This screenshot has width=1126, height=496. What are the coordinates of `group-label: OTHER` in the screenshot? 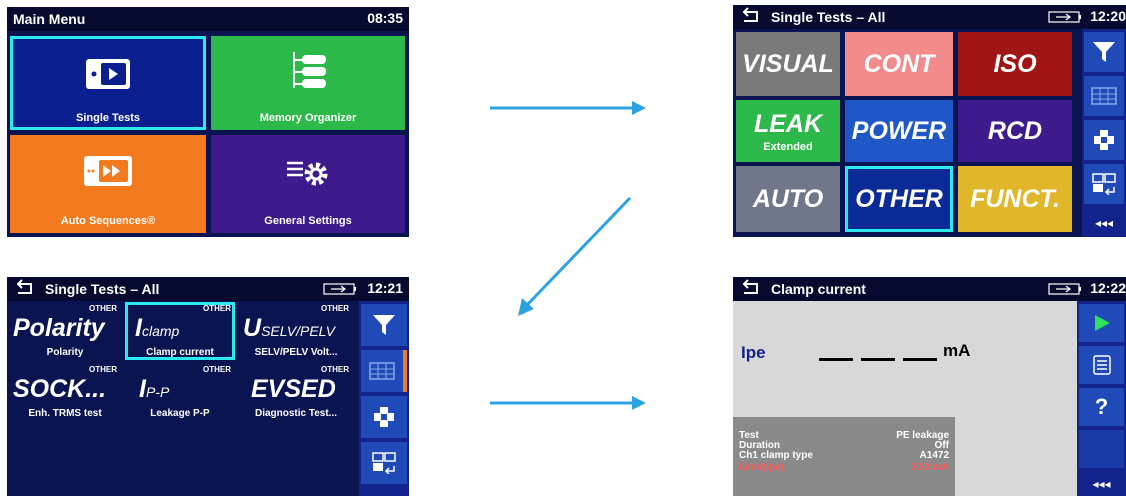 It's located at (899, 198).